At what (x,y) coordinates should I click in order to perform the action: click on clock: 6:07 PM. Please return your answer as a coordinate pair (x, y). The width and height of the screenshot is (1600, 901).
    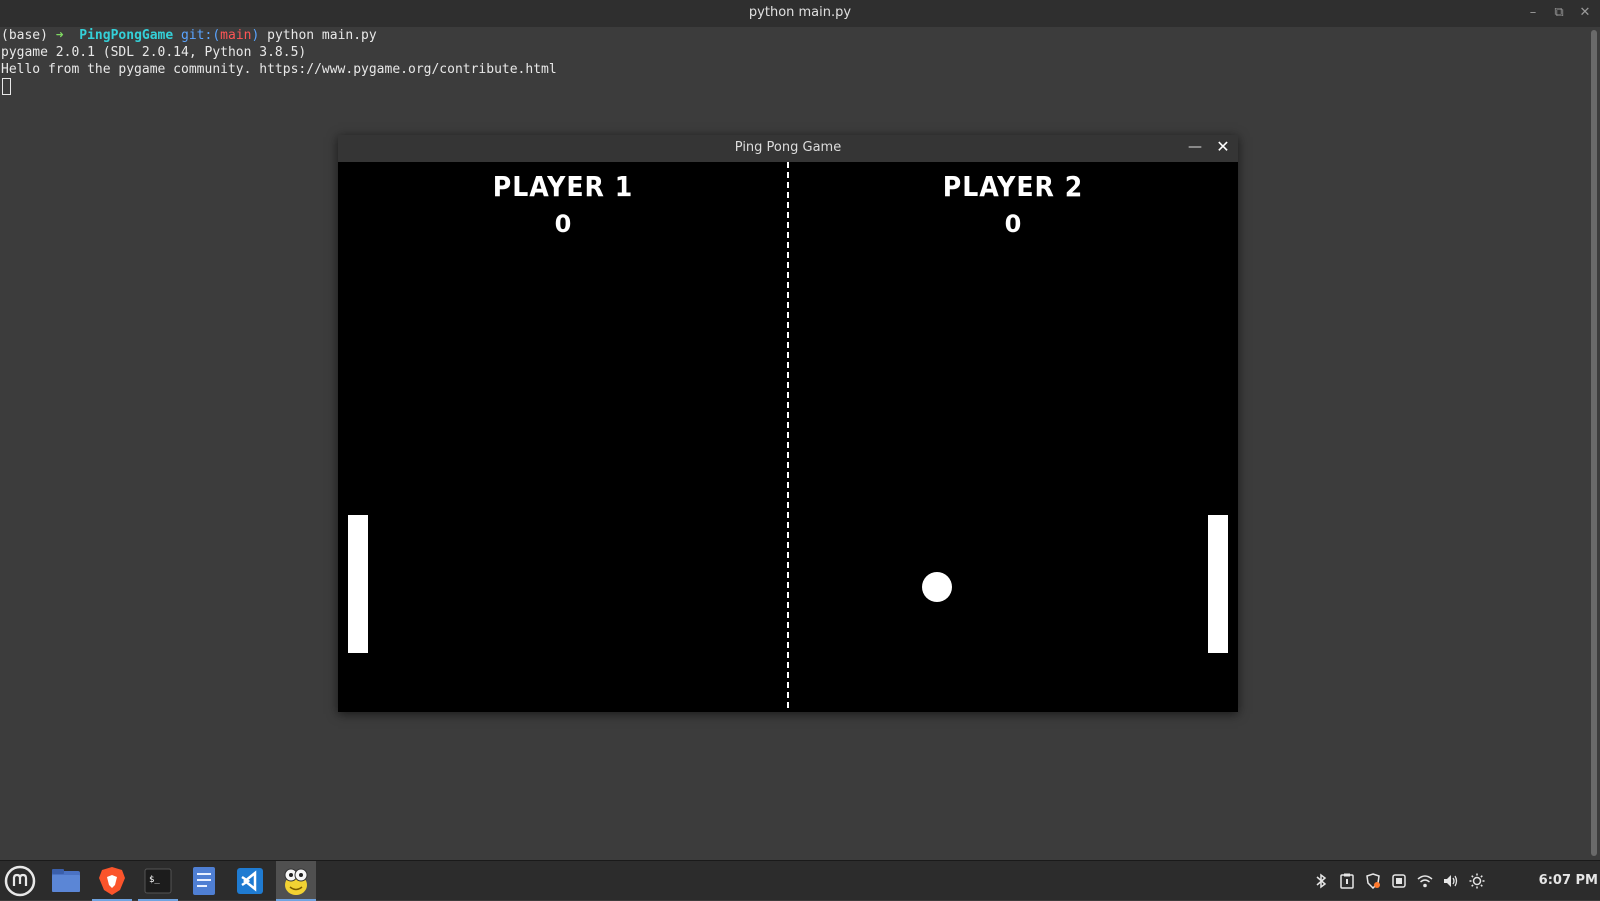
    Looking at the image, I should click on (1568, 880).